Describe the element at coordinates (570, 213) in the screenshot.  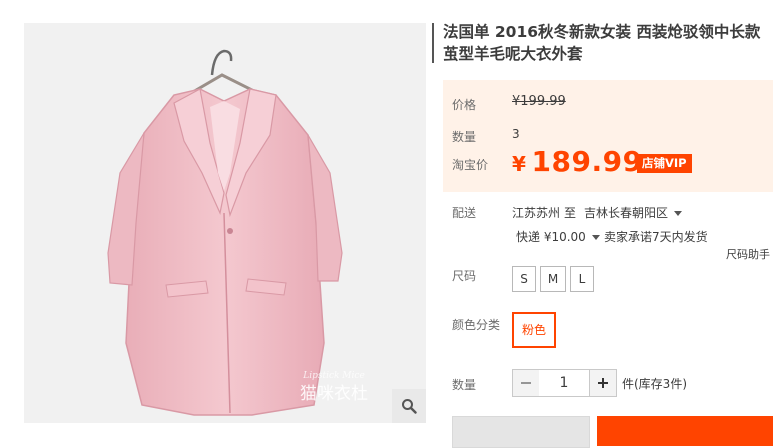
I see `ship-to-word: 至` at that location.